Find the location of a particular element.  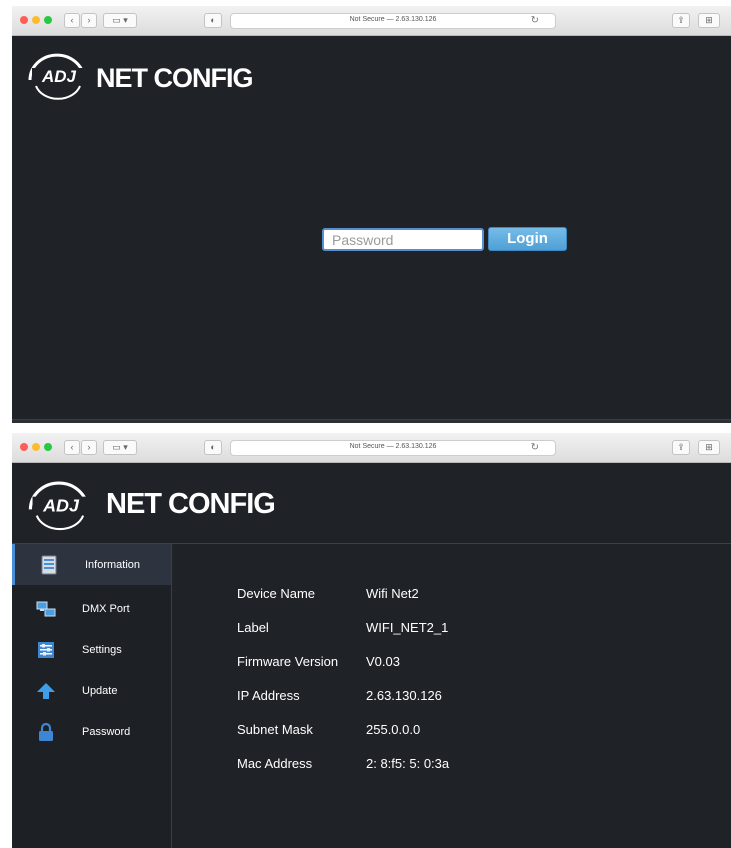

subnet-mask-label: Subnet Mask is located at coordinates (275, 729).